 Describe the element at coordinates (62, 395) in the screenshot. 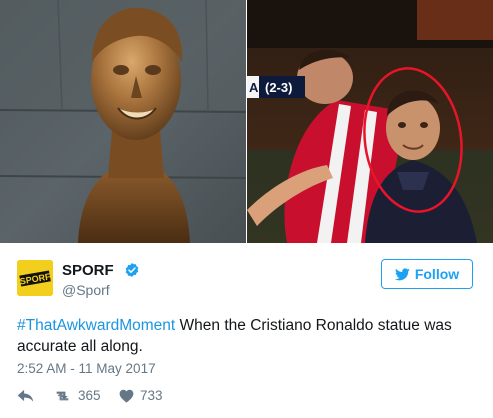

I see `retweet-icon` at that location.